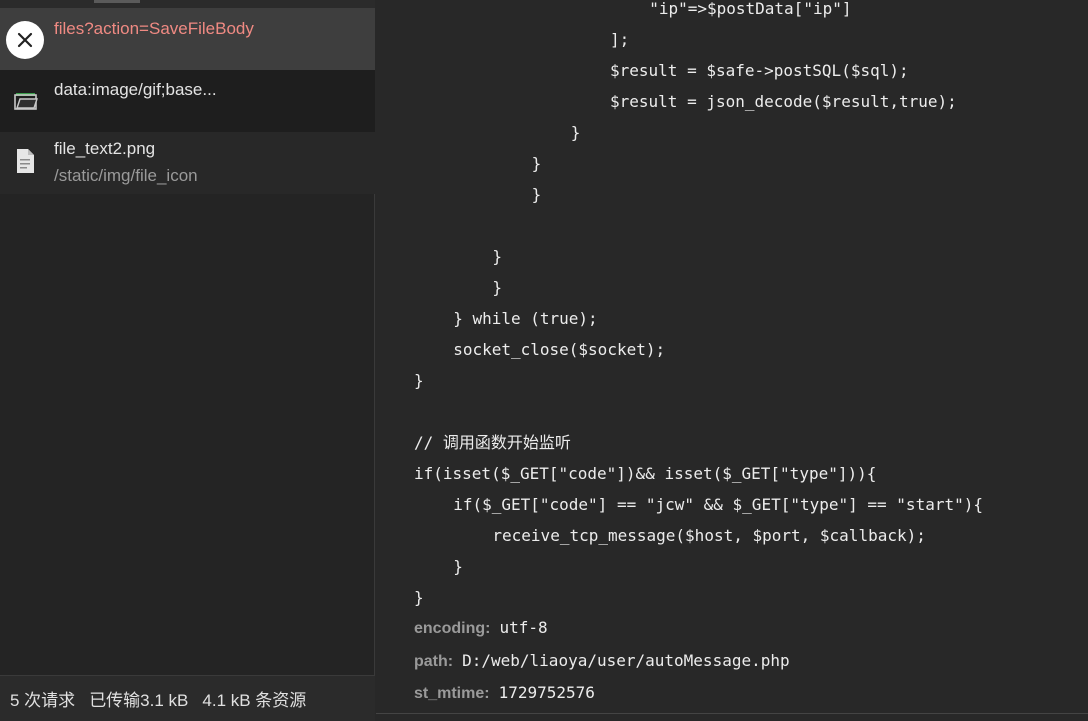 This screenshot has height=721, width=1088. Describe the element at coordinates (783, 101) in the screenshot. I see `code-line: $result = json_decode($result,true);` at that location.